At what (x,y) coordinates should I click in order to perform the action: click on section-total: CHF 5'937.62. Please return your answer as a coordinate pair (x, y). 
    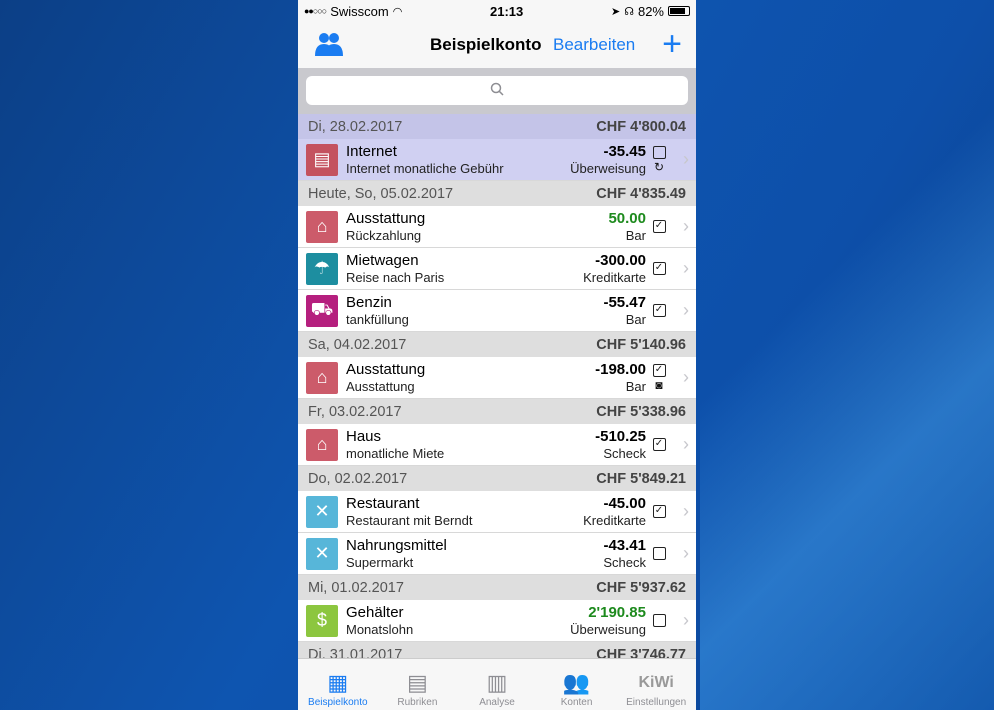
    Looking at the image, I should click on (641, 587).